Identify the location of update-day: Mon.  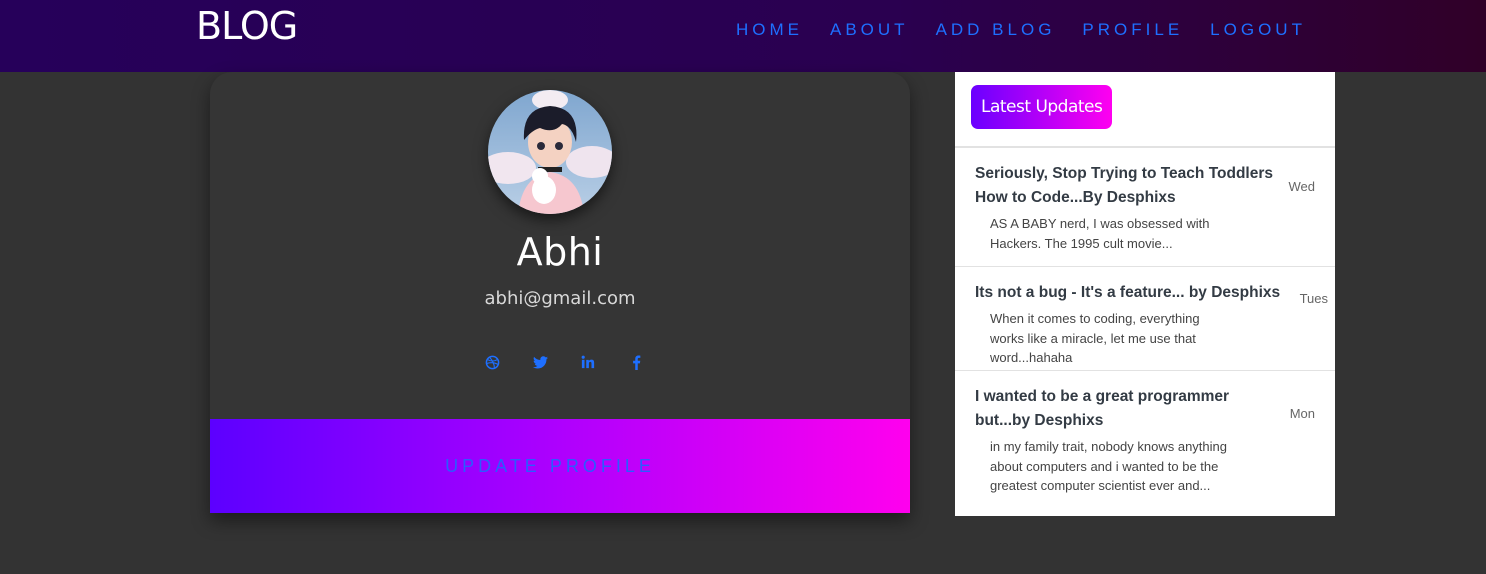
(1302, 413).